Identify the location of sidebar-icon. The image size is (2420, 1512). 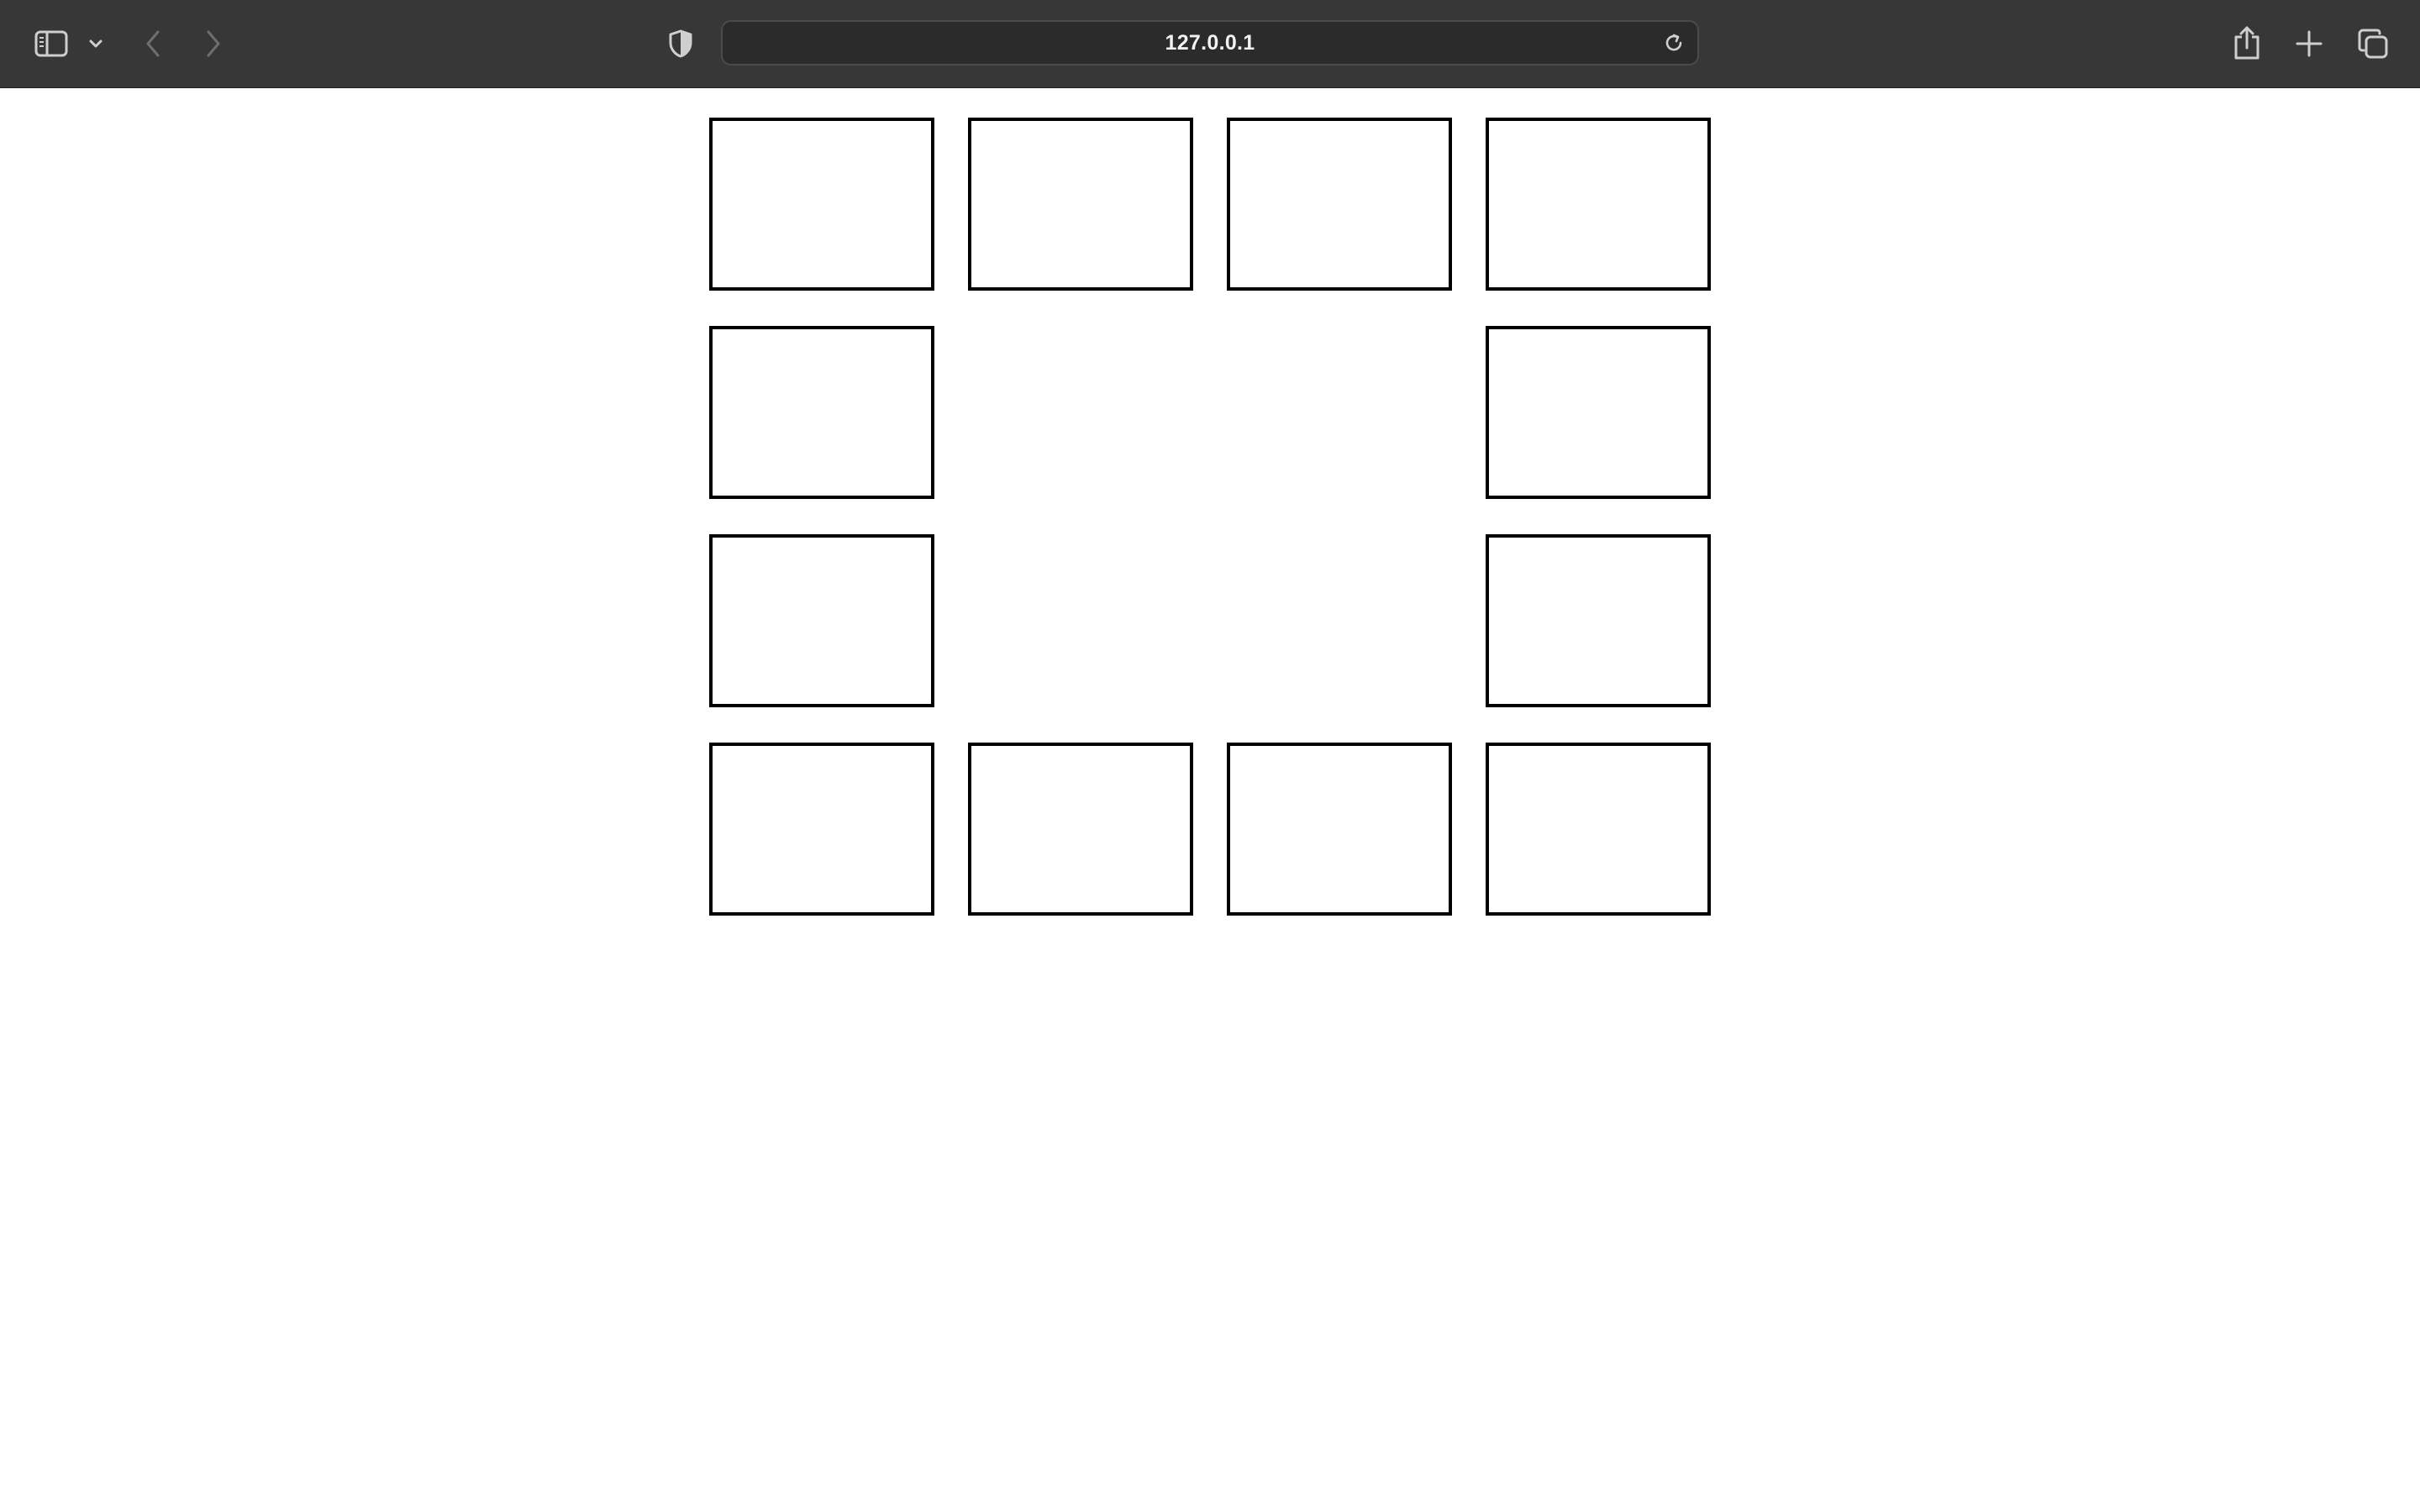
(51, 43).